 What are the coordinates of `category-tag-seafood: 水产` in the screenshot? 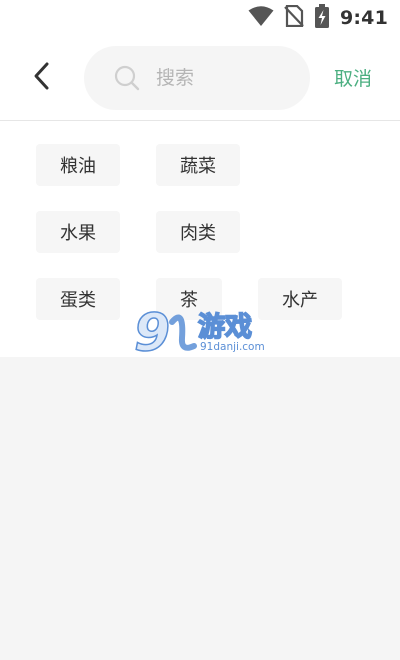 It's located at (300, 299).